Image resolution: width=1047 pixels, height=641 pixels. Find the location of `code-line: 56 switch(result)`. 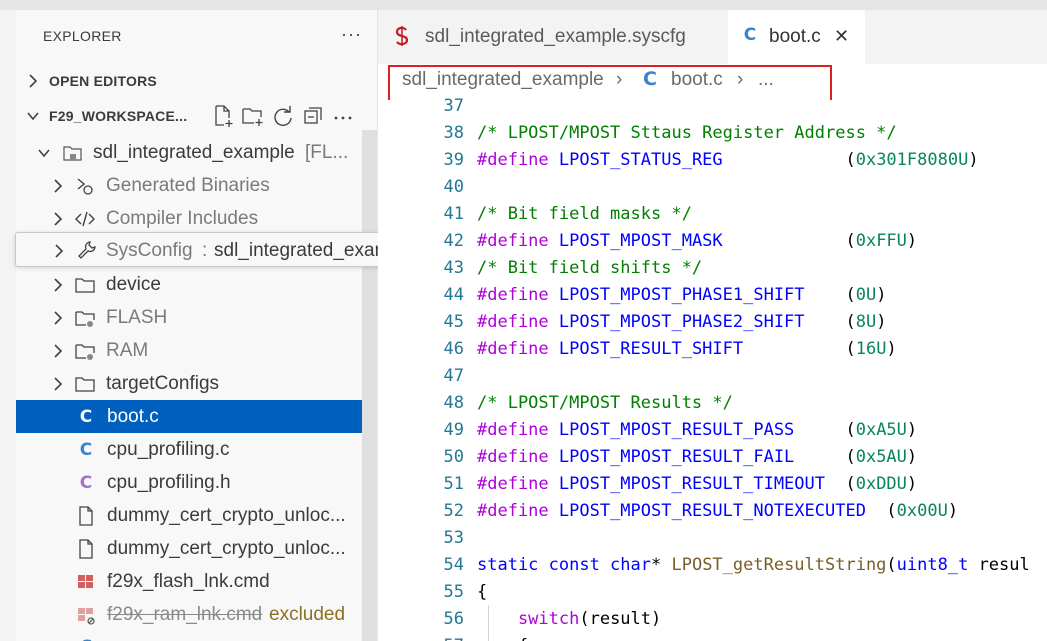

code-line: 56 switch(result) is located at coordinates (712, 619).